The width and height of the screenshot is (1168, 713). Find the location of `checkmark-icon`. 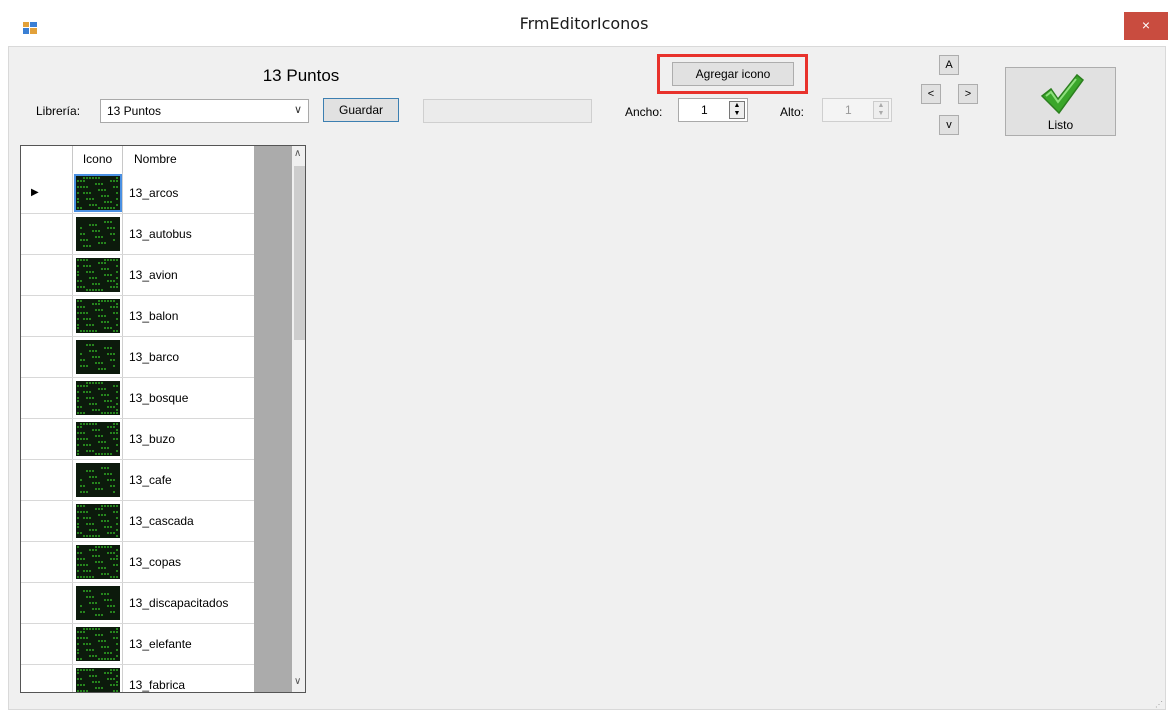

checkmark-icon is located at coordinates (1062, 94).